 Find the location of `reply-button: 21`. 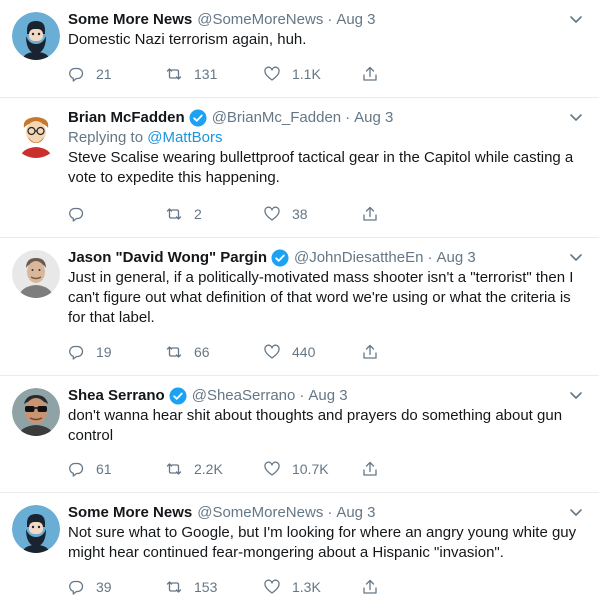

reply-button: 21 is located at coordinates (117, 74).